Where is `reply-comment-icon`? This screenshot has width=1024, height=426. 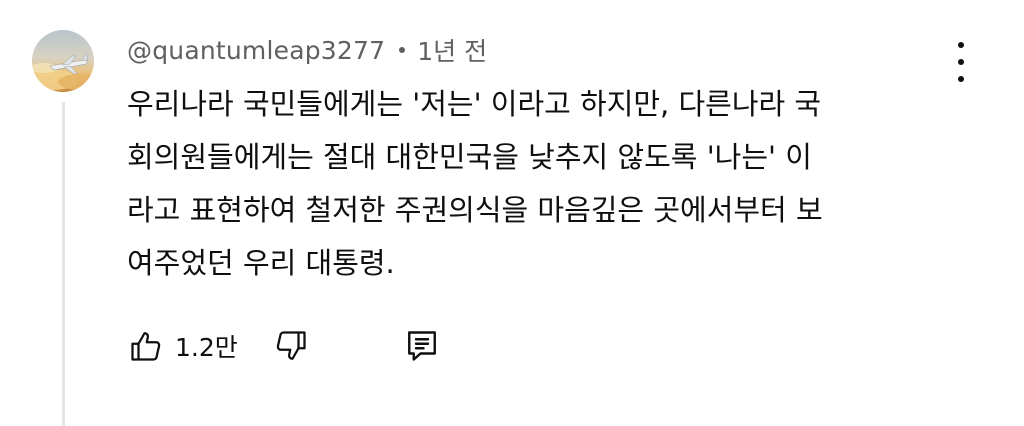
reply-comment-icon is located at coordinates (422, 346).